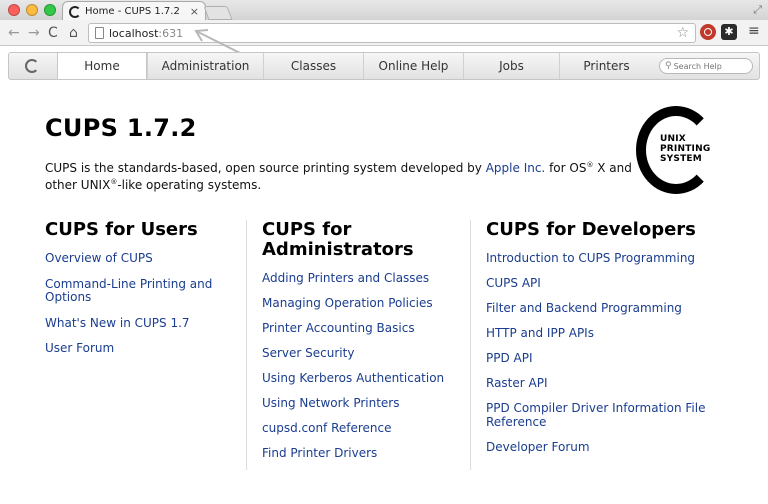  Describe the element at coordinates (14, 33) in the screenshot. I see `back-button: ←` at that location.